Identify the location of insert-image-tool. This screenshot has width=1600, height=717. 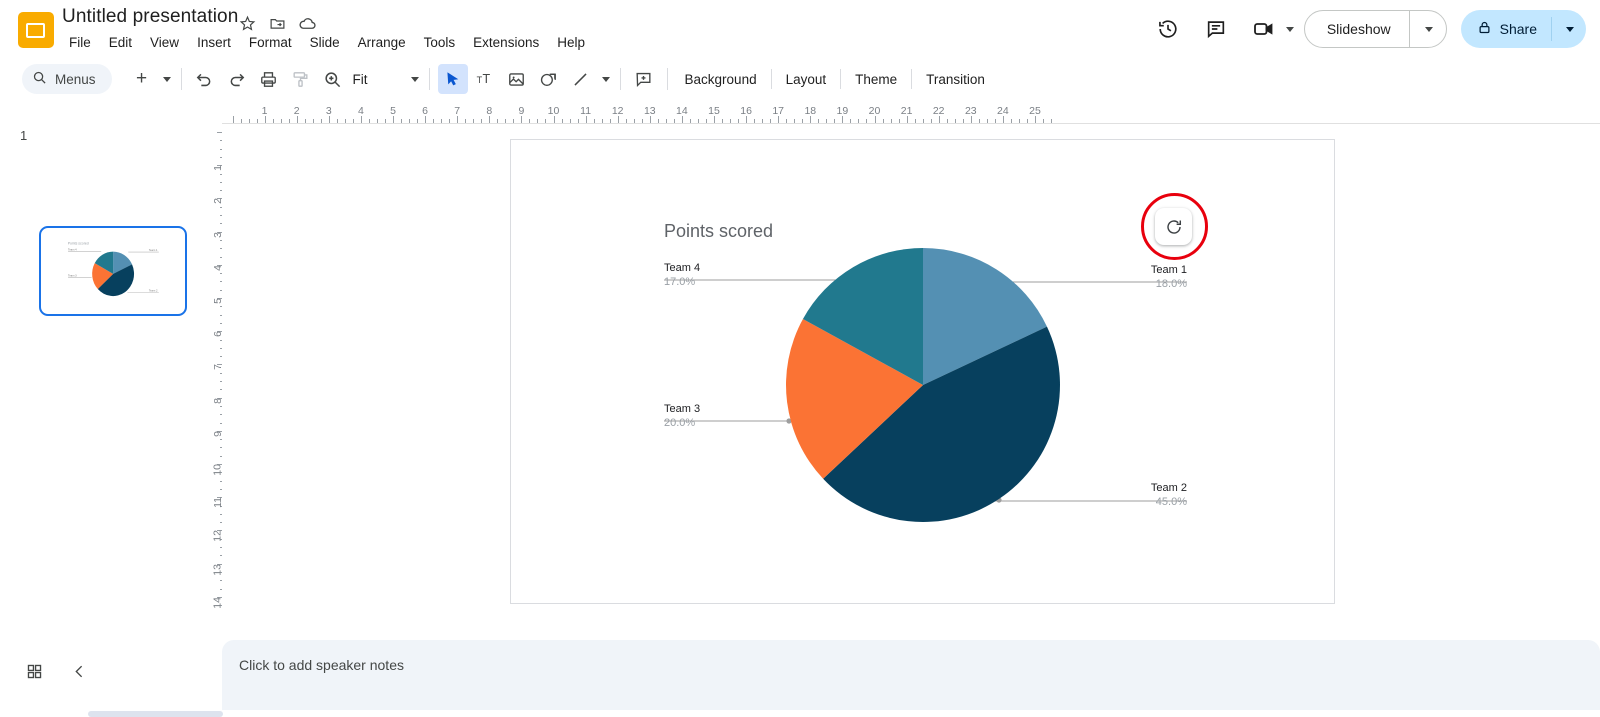
(517, 79).